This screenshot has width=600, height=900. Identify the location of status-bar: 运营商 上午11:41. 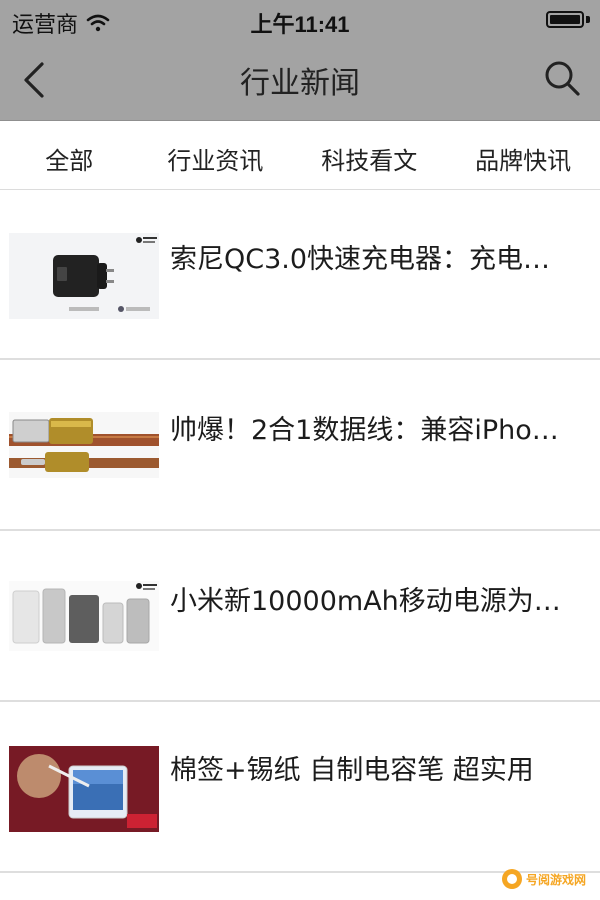
(300, 20).